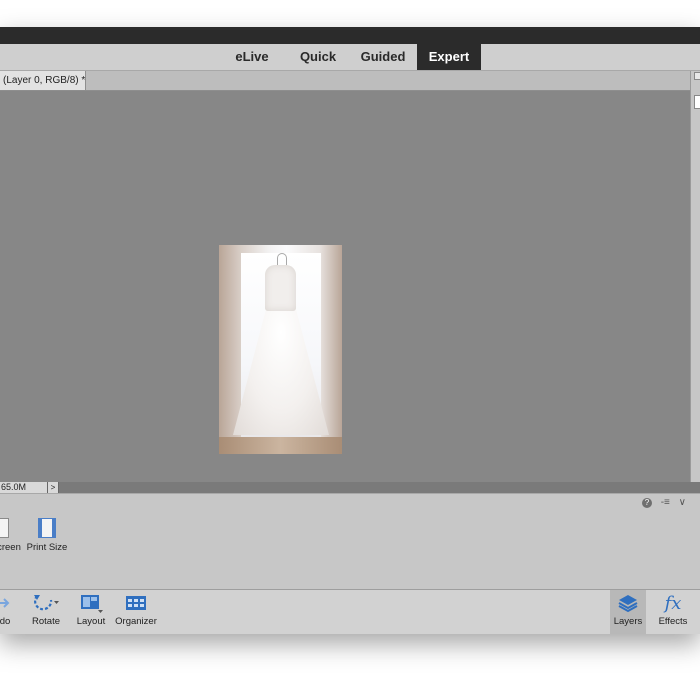 This screenshot has height=700, width=700. What do you see at coordinates (10, 547) in the screenshot?
I see `fit-screen-label: creen` at bounding box center [10, 547].